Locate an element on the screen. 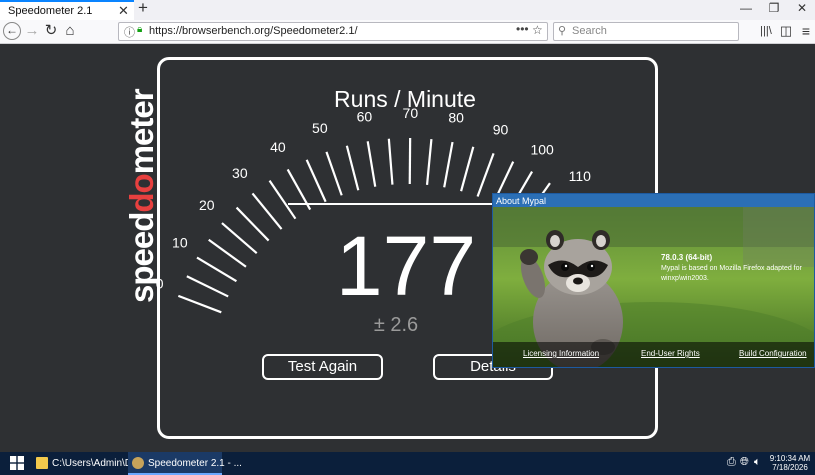 The image size is (815, 475). new-tab-icon: + is located at coordinates (143, 9).